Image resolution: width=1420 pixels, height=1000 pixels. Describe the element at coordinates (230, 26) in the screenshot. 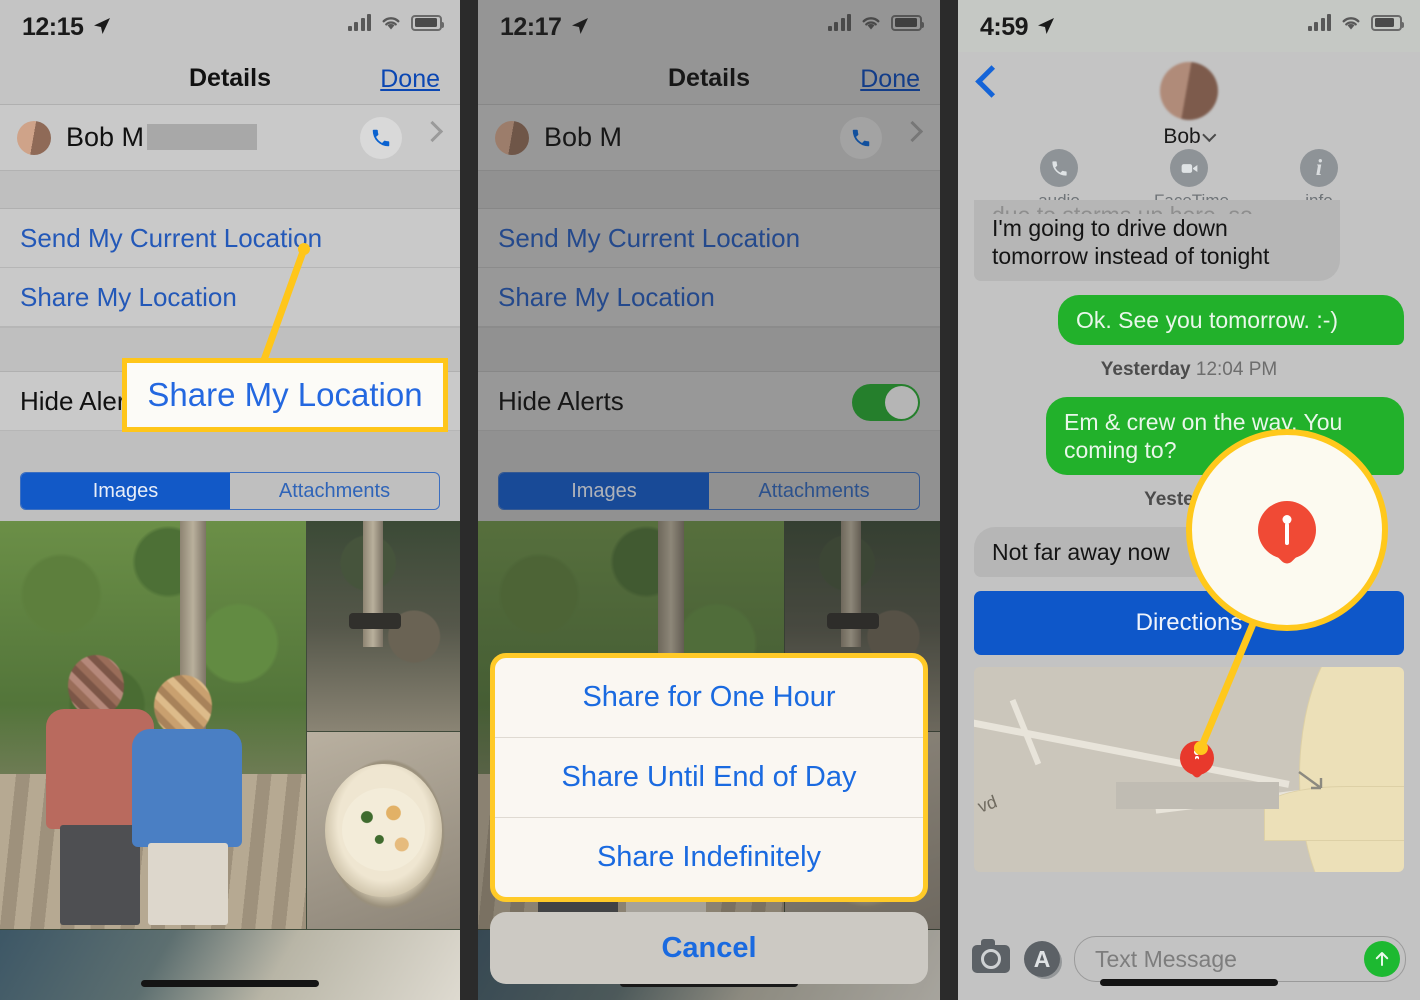

I see `status-bar: 12:15` at that location.